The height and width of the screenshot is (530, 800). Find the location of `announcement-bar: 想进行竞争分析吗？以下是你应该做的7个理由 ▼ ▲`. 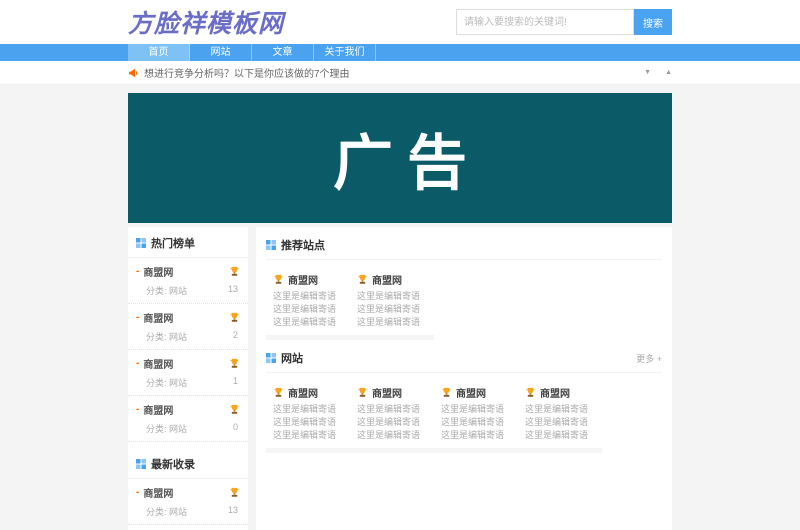

announcement-bar: 想进行竞争分析吗？以下是你应该做的7个理由 ▼ ▲ is located at coordinates (400, 73).